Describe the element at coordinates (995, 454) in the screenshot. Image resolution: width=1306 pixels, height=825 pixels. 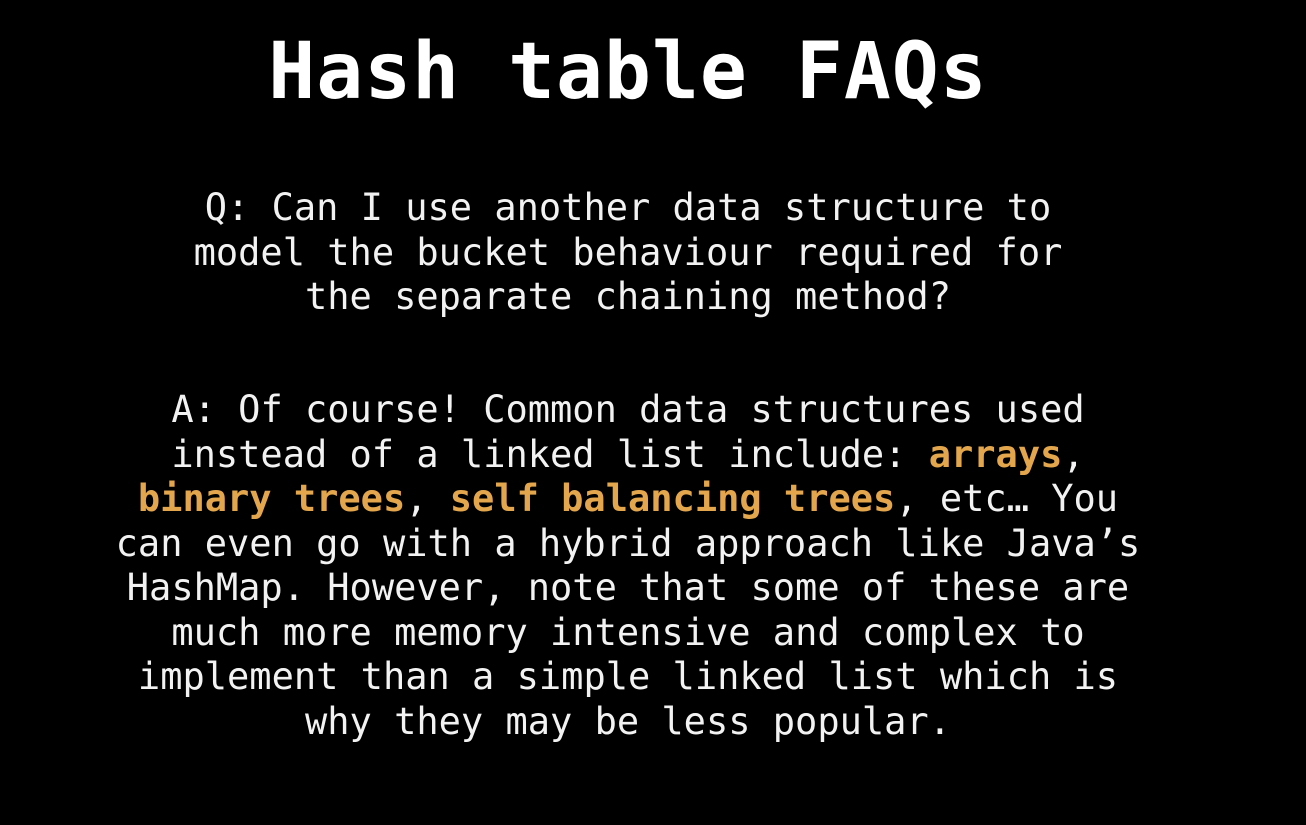
I see `highlight-arrays: arrays` at that location.